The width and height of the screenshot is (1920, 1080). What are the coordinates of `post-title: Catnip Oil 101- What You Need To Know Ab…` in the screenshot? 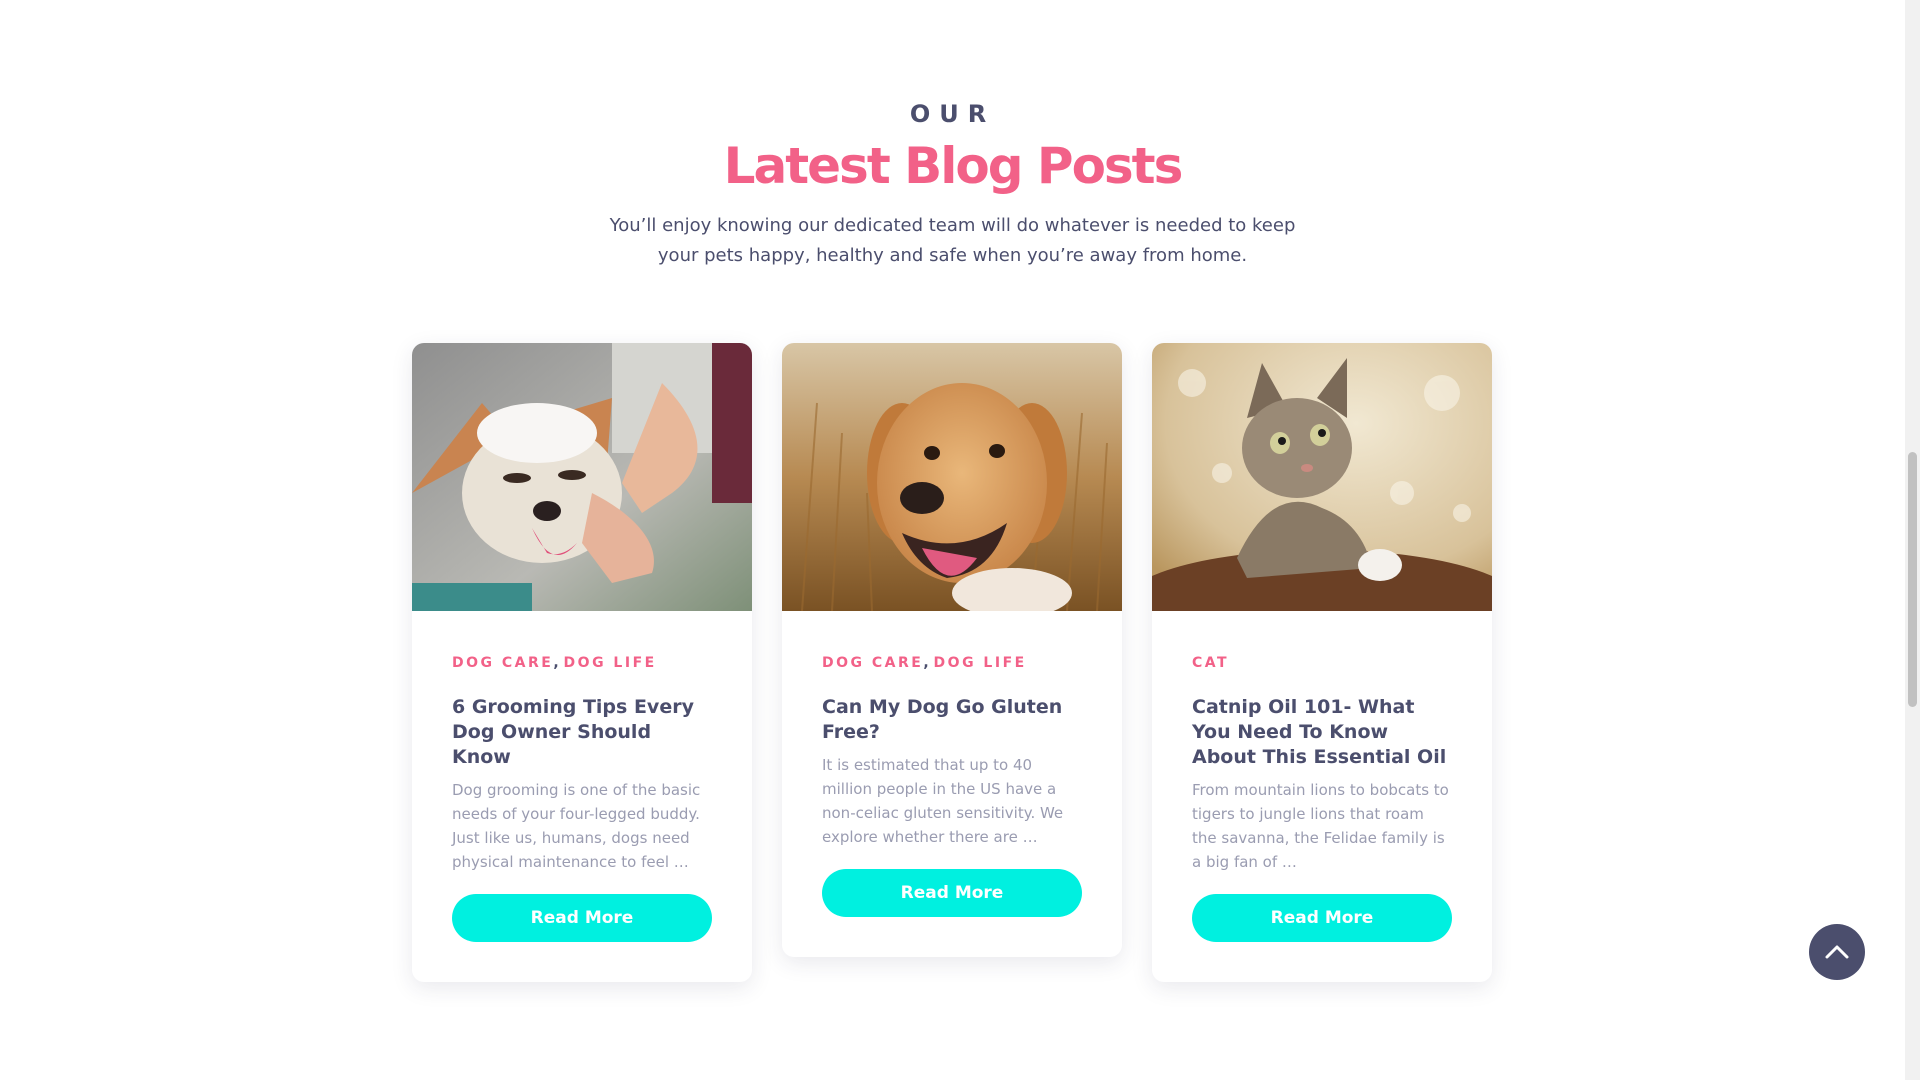 It's located at (1322, 732).